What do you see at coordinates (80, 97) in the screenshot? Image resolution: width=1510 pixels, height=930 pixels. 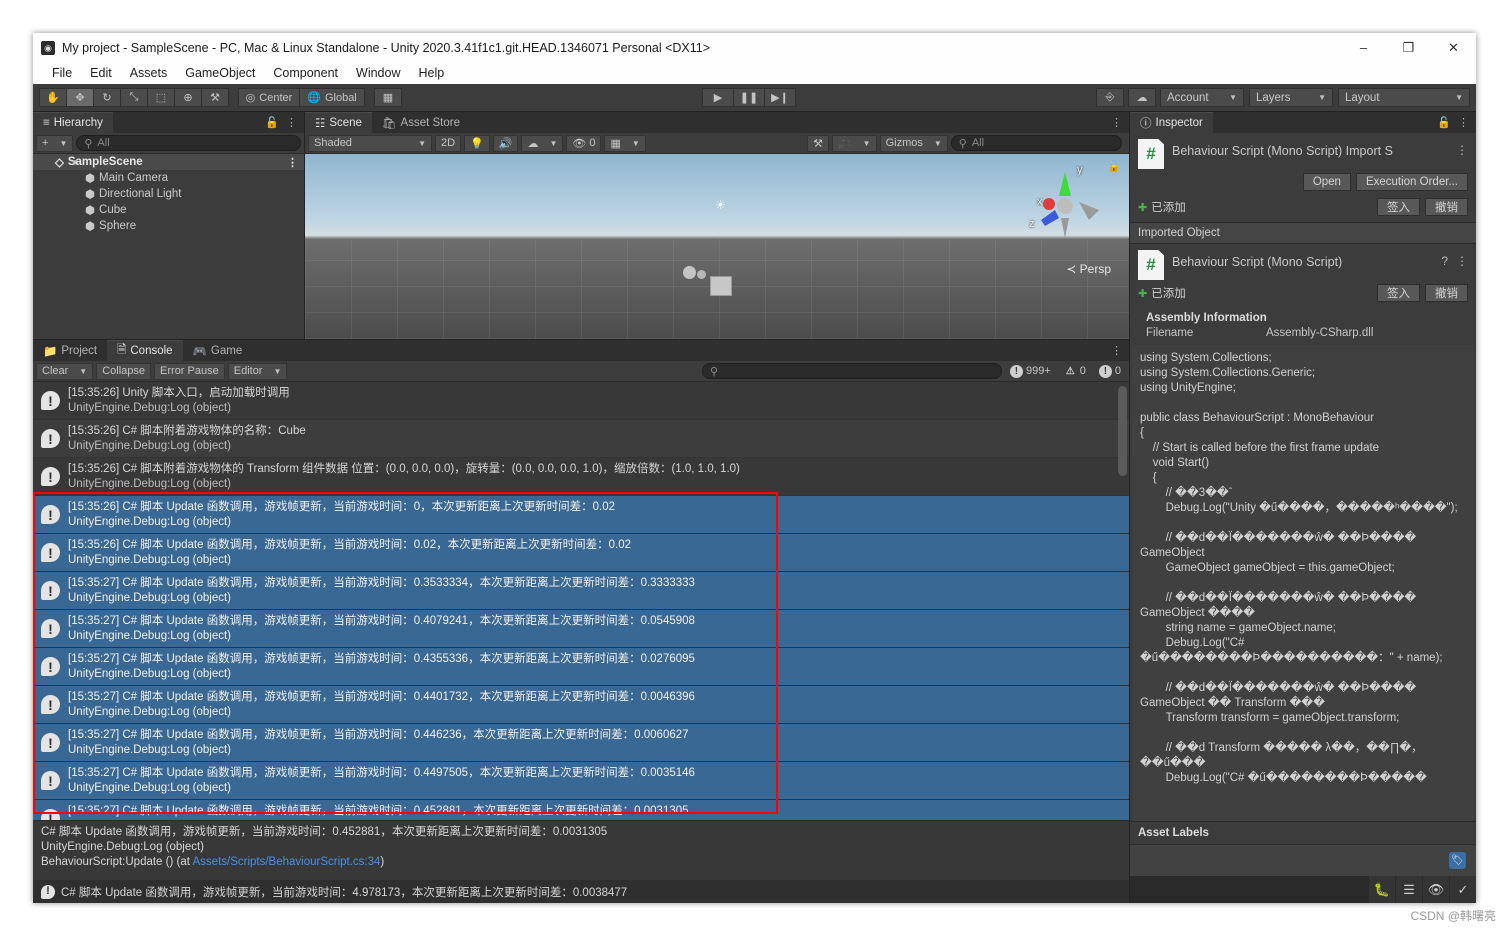 I see `move-tool-icon: ✥` at bounding box center [80, 97].